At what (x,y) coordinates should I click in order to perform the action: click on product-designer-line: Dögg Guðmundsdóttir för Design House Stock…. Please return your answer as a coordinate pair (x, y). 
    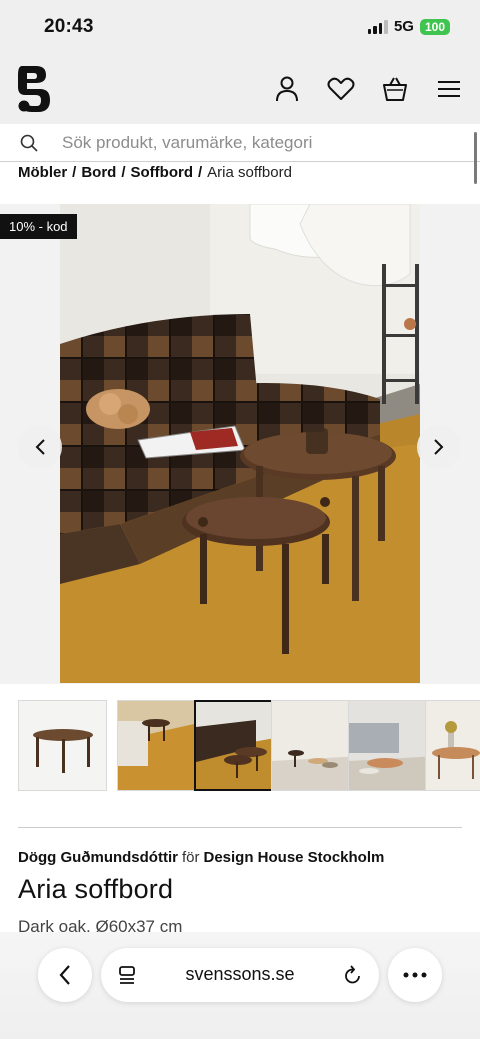
    Looking at the image, I should click on (201, 857).